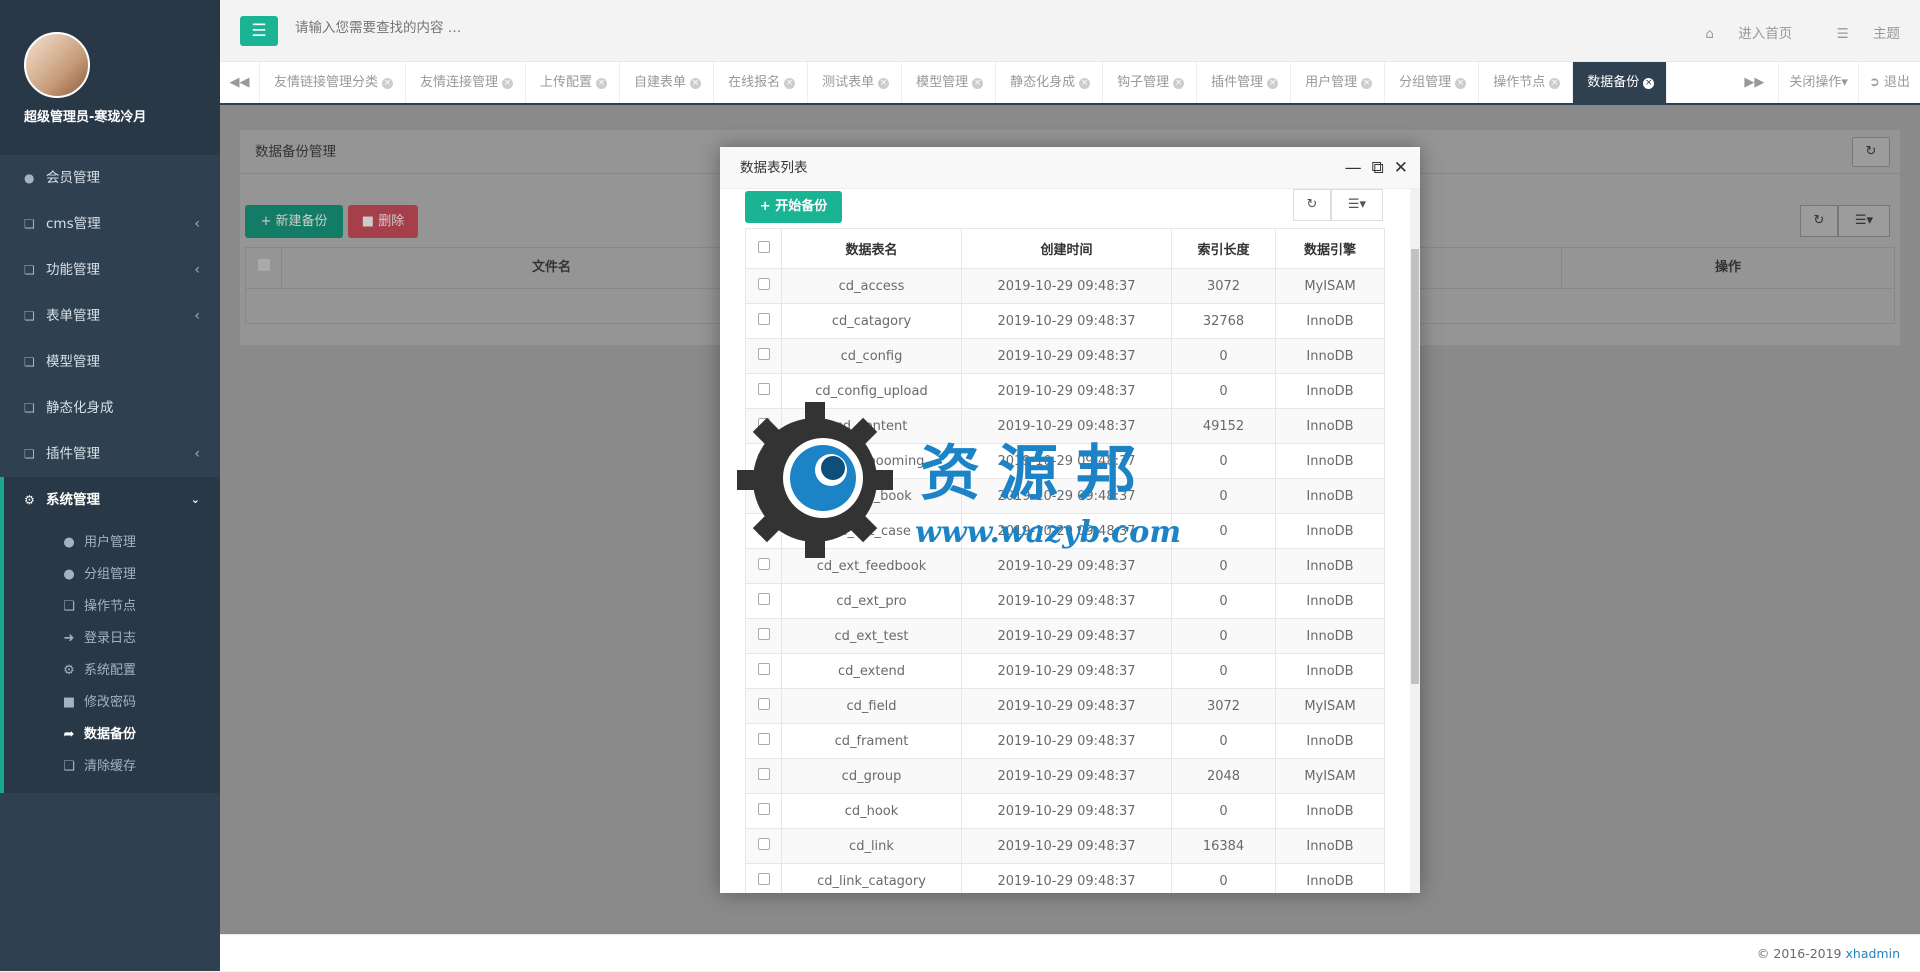 The width and height of the screenshot is (1920, 972). Describe the element at coordinates (1065, 811) in the screenshot. I see `table-row: cd_hook 2019-10-29 09:48:37 0 InnoDB` at that location.